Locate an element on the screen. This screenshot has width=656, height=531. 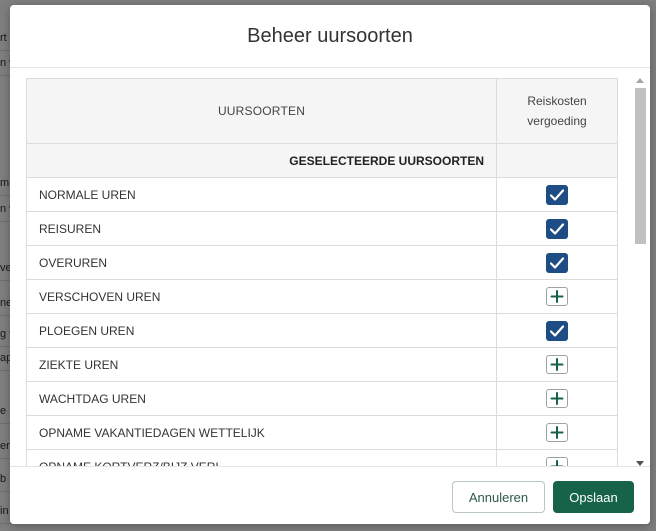
table-row: ZIEKTE UREN is located at coordinates (322, 364).